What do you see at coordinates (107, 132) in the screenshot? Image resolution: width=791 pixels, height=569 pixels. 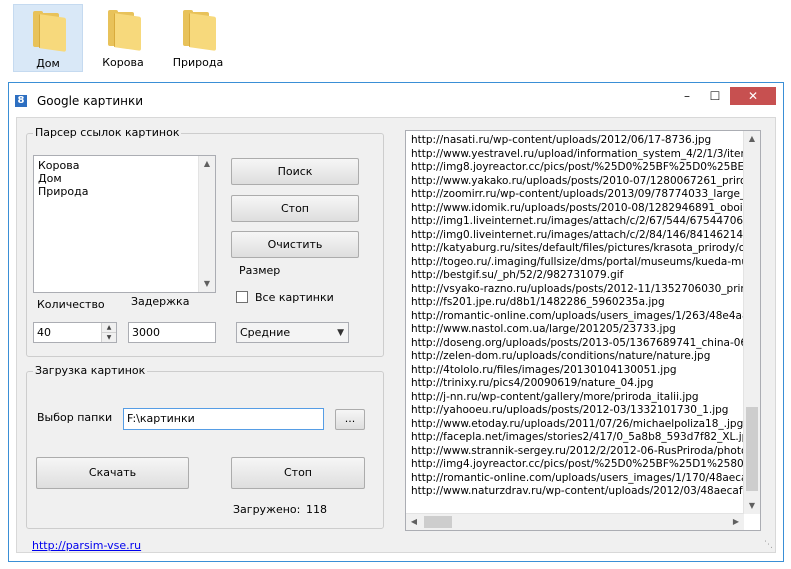 I see `parser-group-title: Парсер ссылок картинок` at bounding box center [107, 132].